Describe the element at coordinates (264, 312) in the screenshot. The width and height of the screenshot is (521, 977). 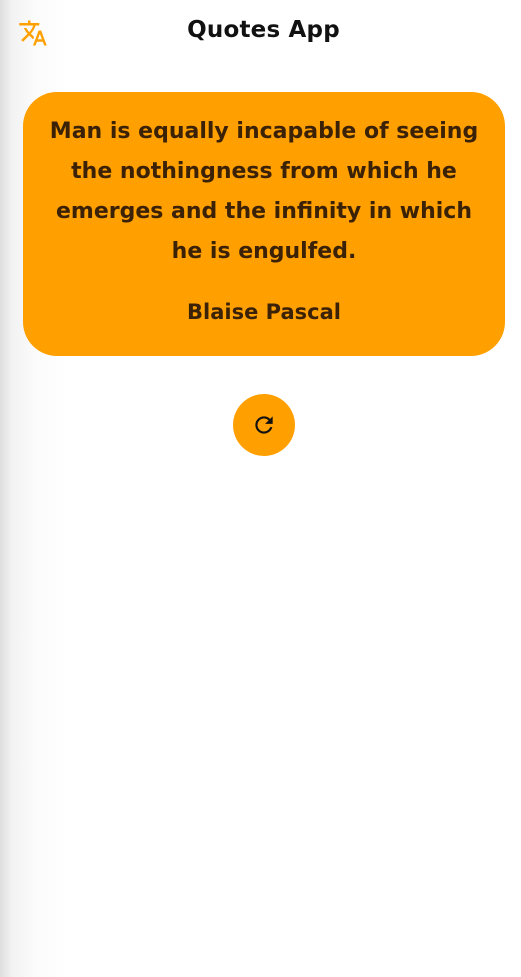
I see `quote-author: Blaise Pascal` at that location.